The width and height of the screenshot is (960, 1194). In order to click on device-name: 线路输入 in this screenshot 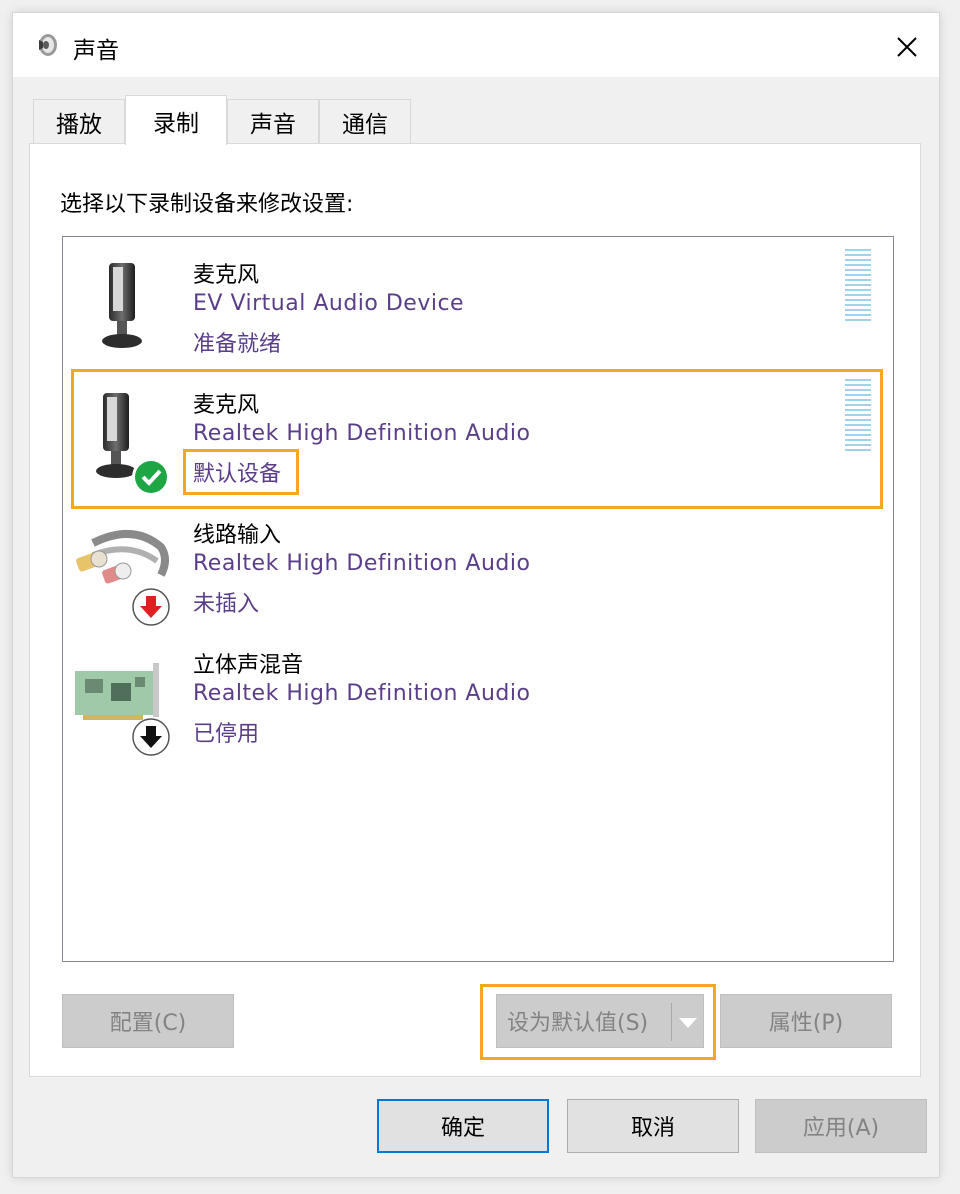, I will do `click(237, 535)`.